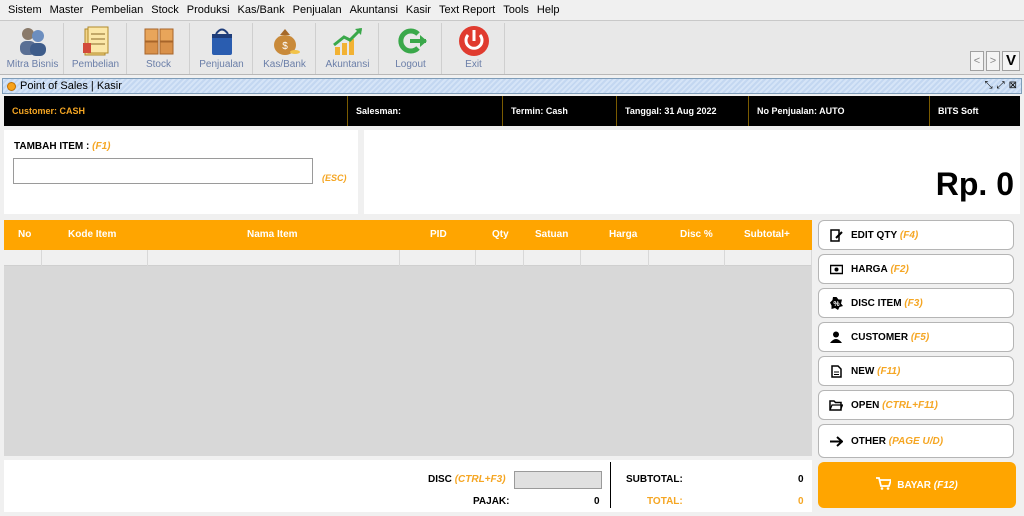  Describe the element at coordinates (317, 10) in the screenshot. I see `menu-penjualan: Penjualan` at that location.